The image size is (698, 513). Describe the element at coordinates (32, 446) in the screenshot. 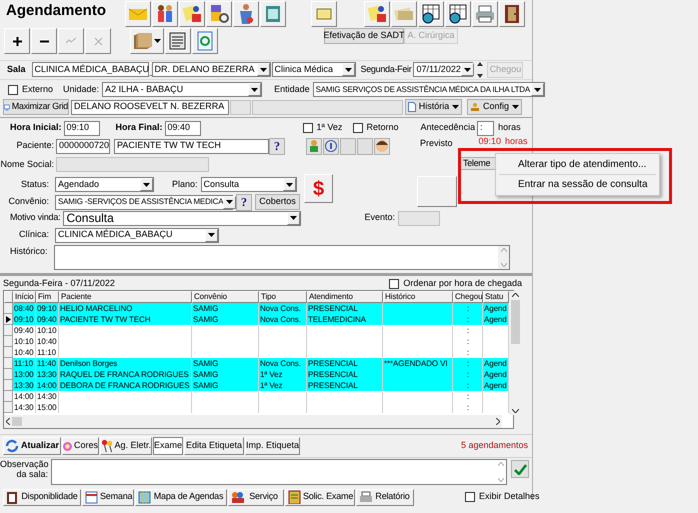

I see `toolbar-button: Atualizar` at that location.